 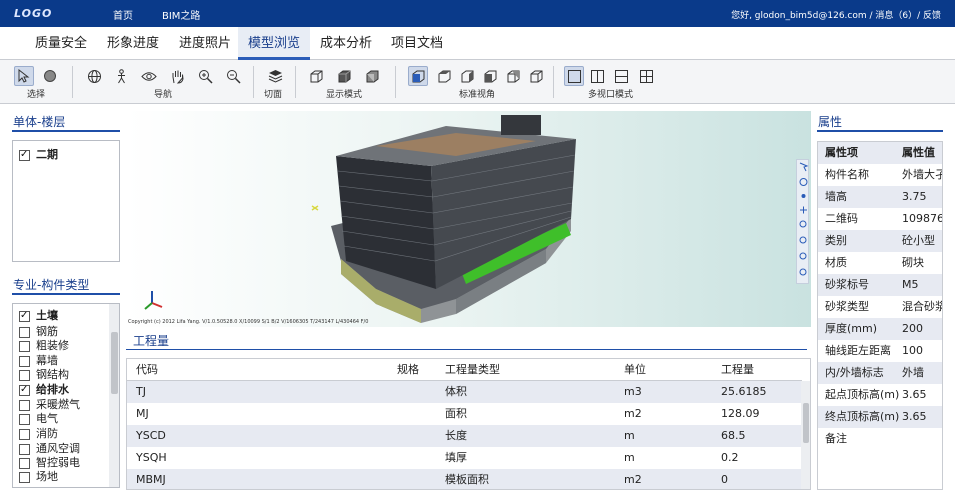 I want to click on category-item: 给排水, so click(x=44, y=390).